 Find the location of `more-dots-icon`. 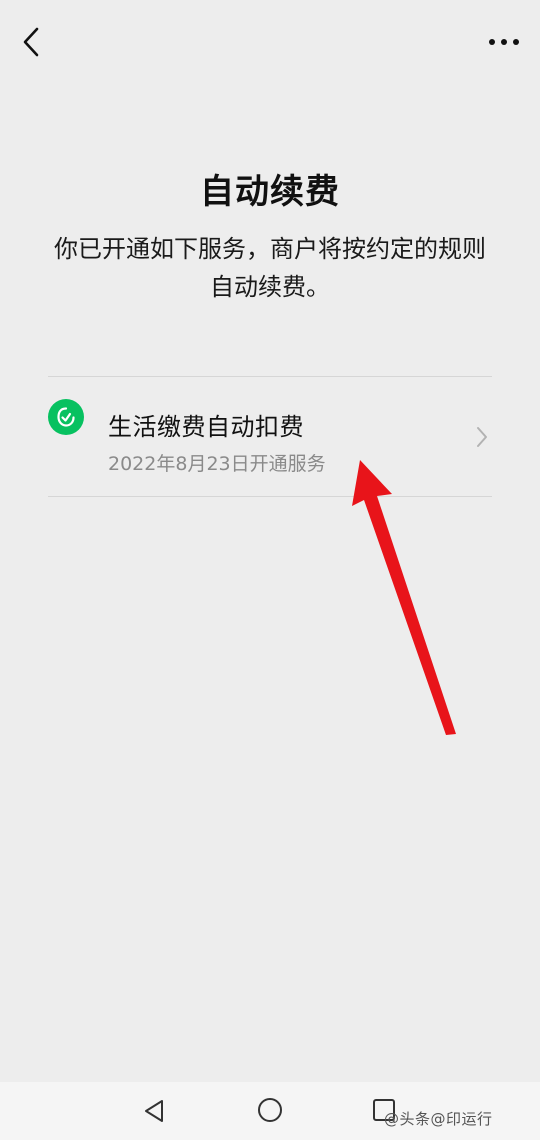

more-dots-icon is located at coordinates (504, 42).